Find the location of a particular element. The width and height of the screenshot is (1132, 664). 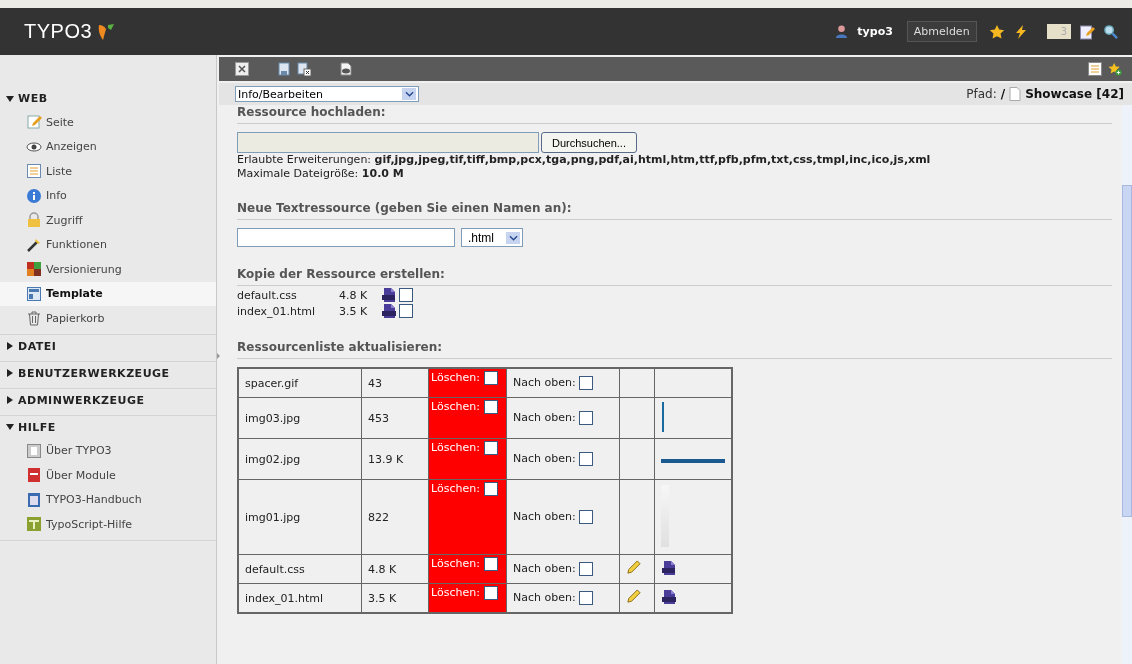

search-icon is located at coordinates (1110, 31).